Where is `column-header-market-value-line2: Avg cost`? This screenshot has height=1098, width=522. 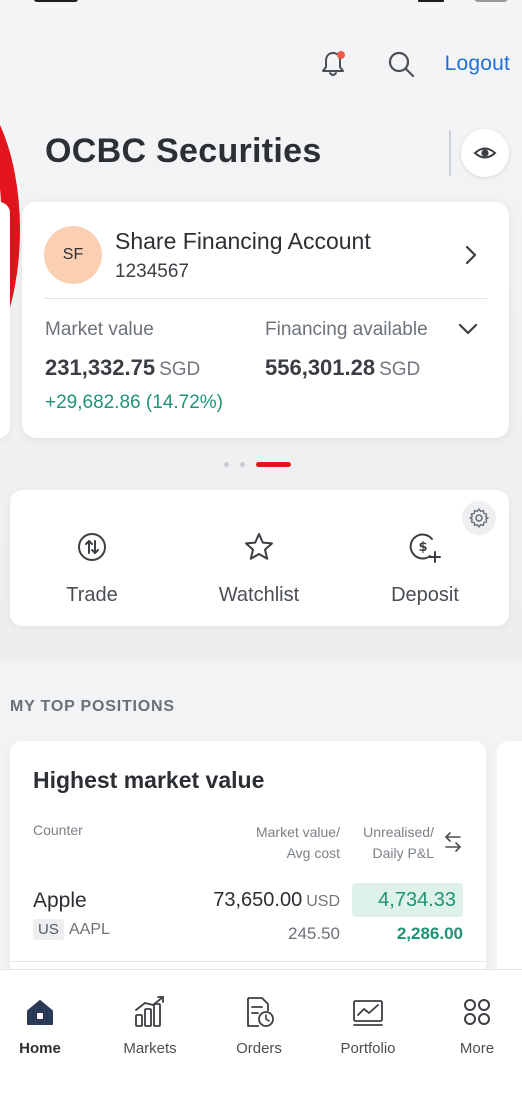 column-header-market-value-line2: Avg cost is located at coordinates (313, 853).